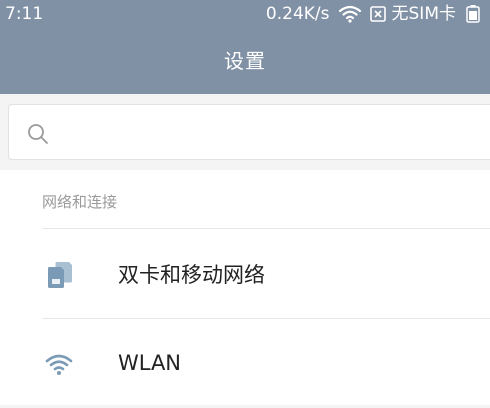 The image size is (490, 408). I want to click on dual-sim-icon, so click(60, 275).